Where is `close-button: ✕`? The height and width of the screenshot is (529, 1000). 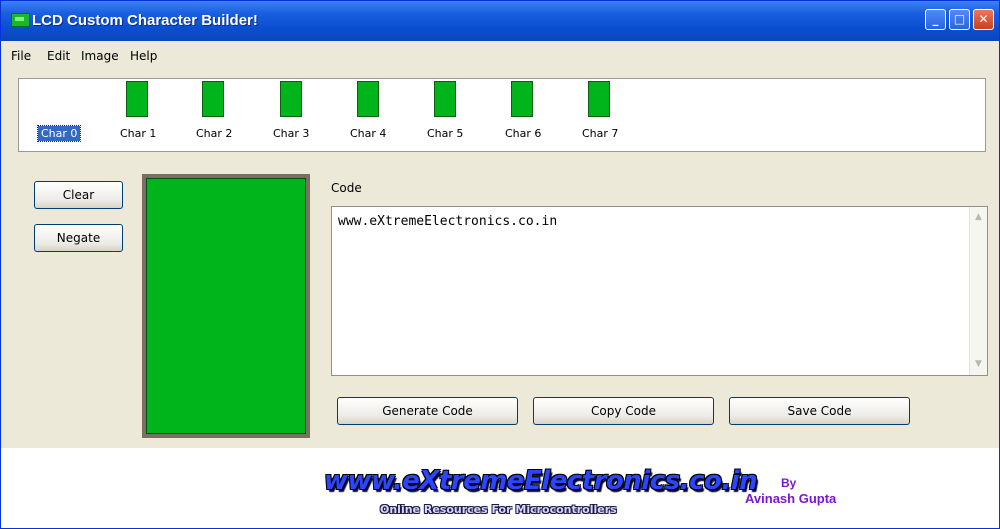 close-button: ✕ is located at coordinates (983, 19).